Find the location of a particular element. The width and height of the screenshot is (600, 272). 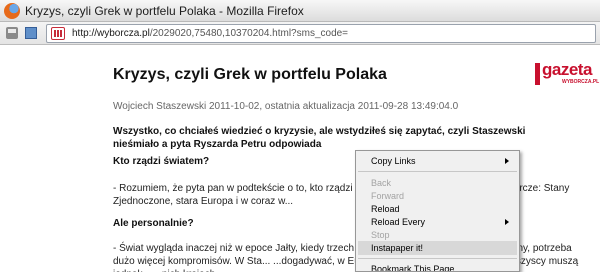

gazeta-logo: gazeta WYBORCZA.PL is located at coordinates (567, 74).